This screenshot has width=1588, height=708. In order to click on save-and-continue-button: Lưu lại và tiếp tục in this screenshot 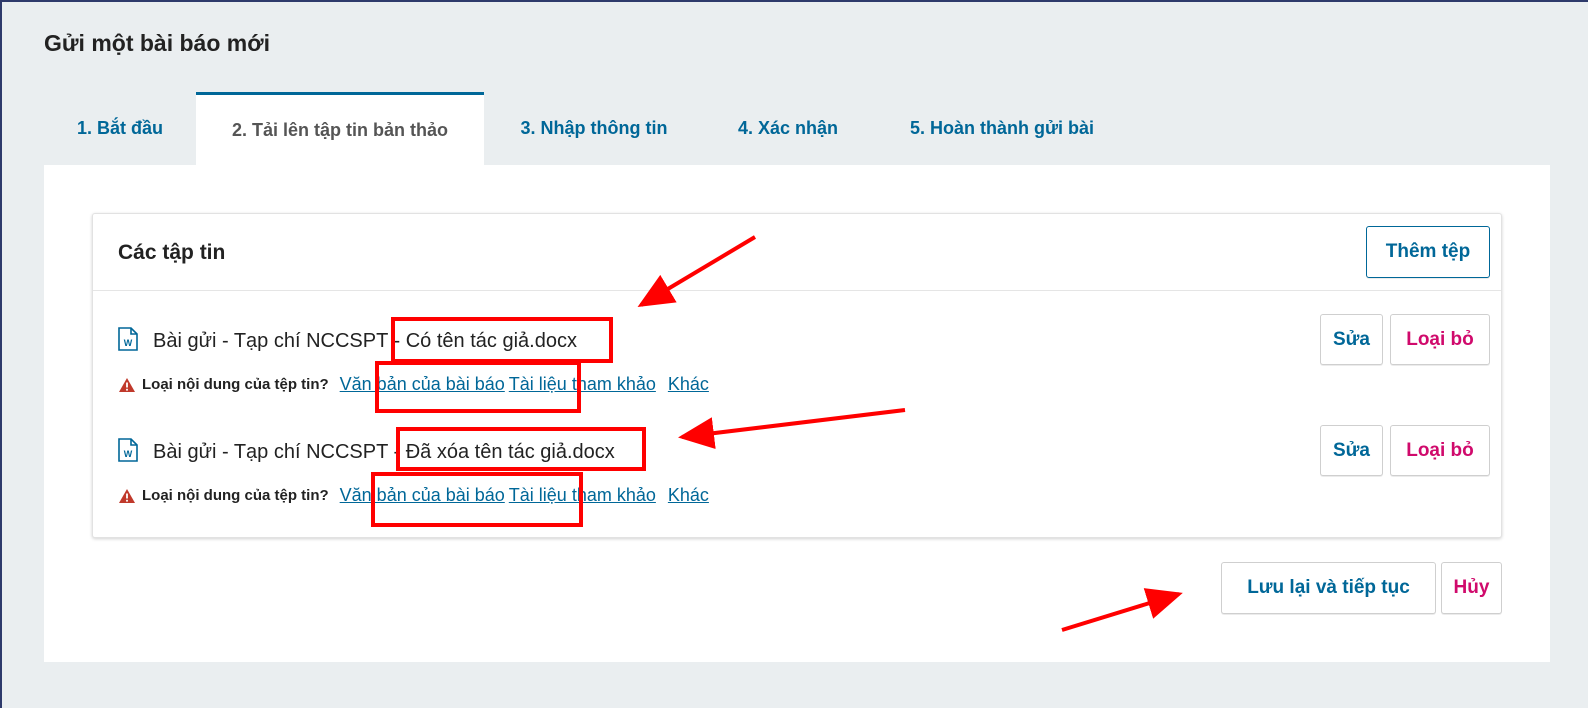, I will do `click(1328, 588)`.